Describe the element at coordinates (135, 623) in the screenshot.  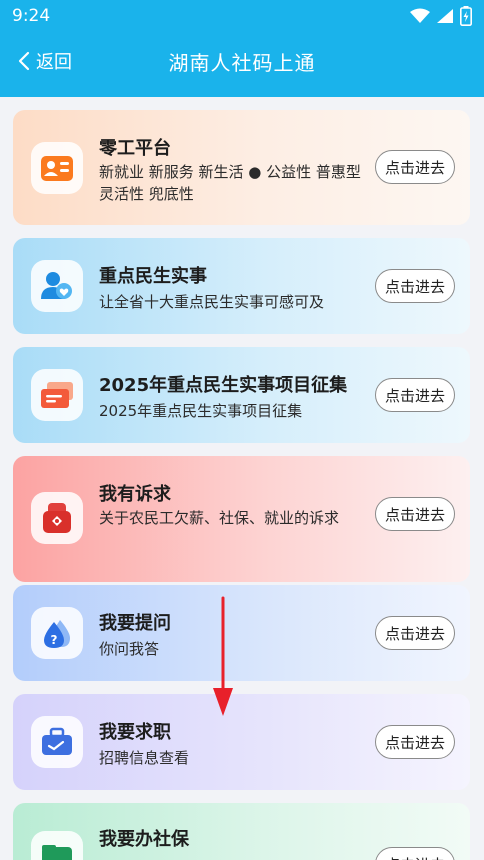
I see `card-title: 我要提问` at that location.